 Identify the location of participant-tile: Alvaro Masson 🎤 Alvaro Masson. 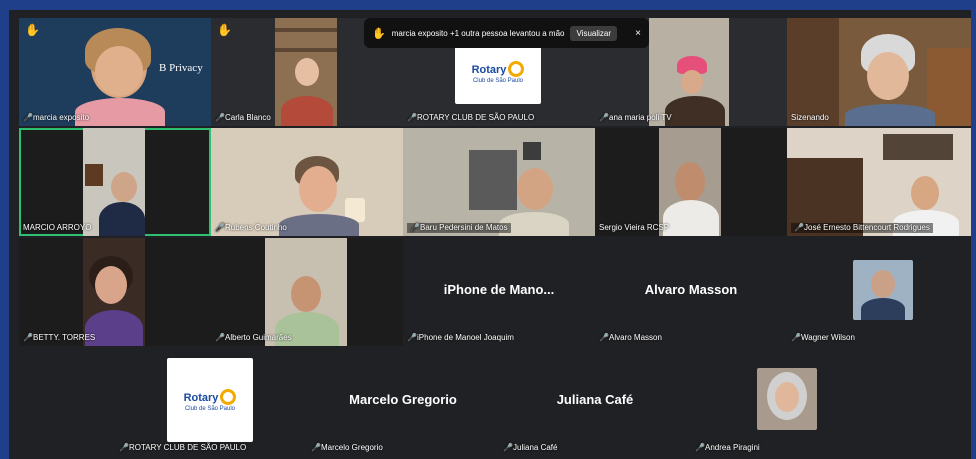
(691, 292).